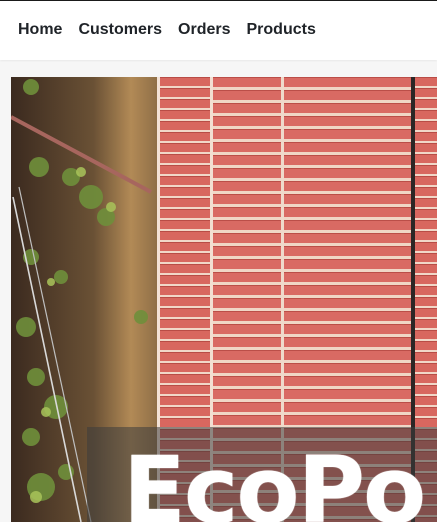  What do you see at coordinates (120, 30) in the screenshot?
I see `nav-link-customers: Customers` at bounding box center [120, 30].